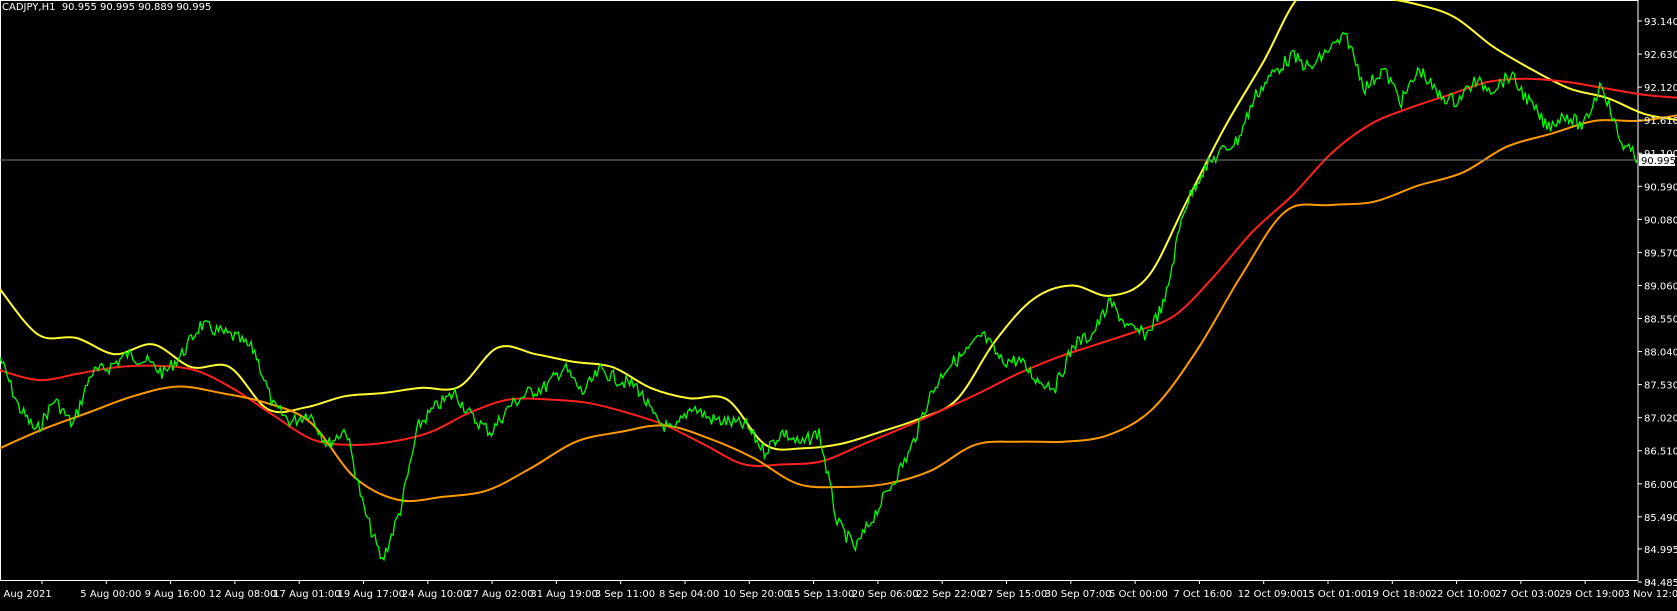  I want to click on x-tick-label: 15 Sep 13:00, so click(821, 594).